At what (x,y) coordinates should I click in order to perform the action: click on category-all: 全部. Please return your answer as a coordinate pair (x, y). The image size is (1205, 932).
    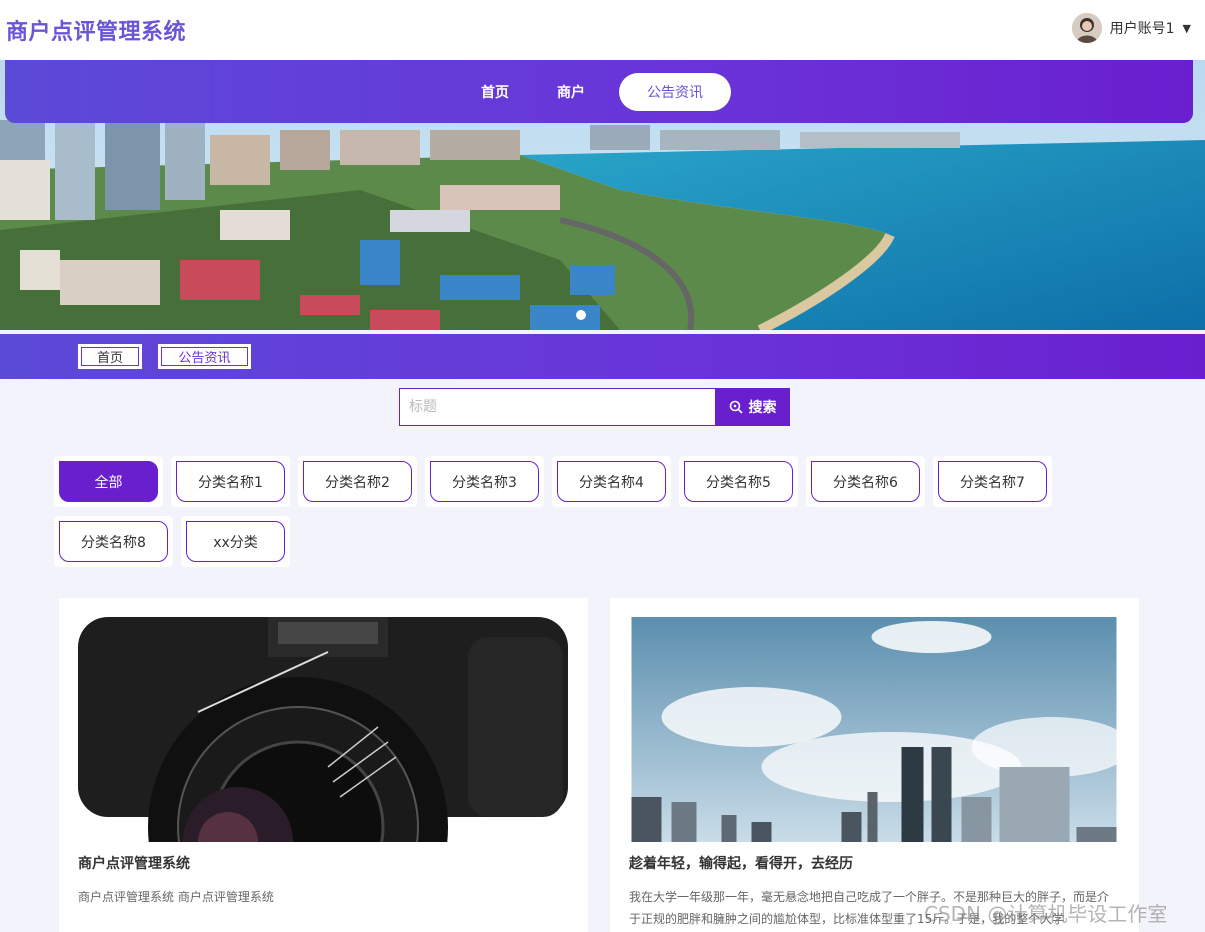
    Looking at the image, I should click on (108, 481).